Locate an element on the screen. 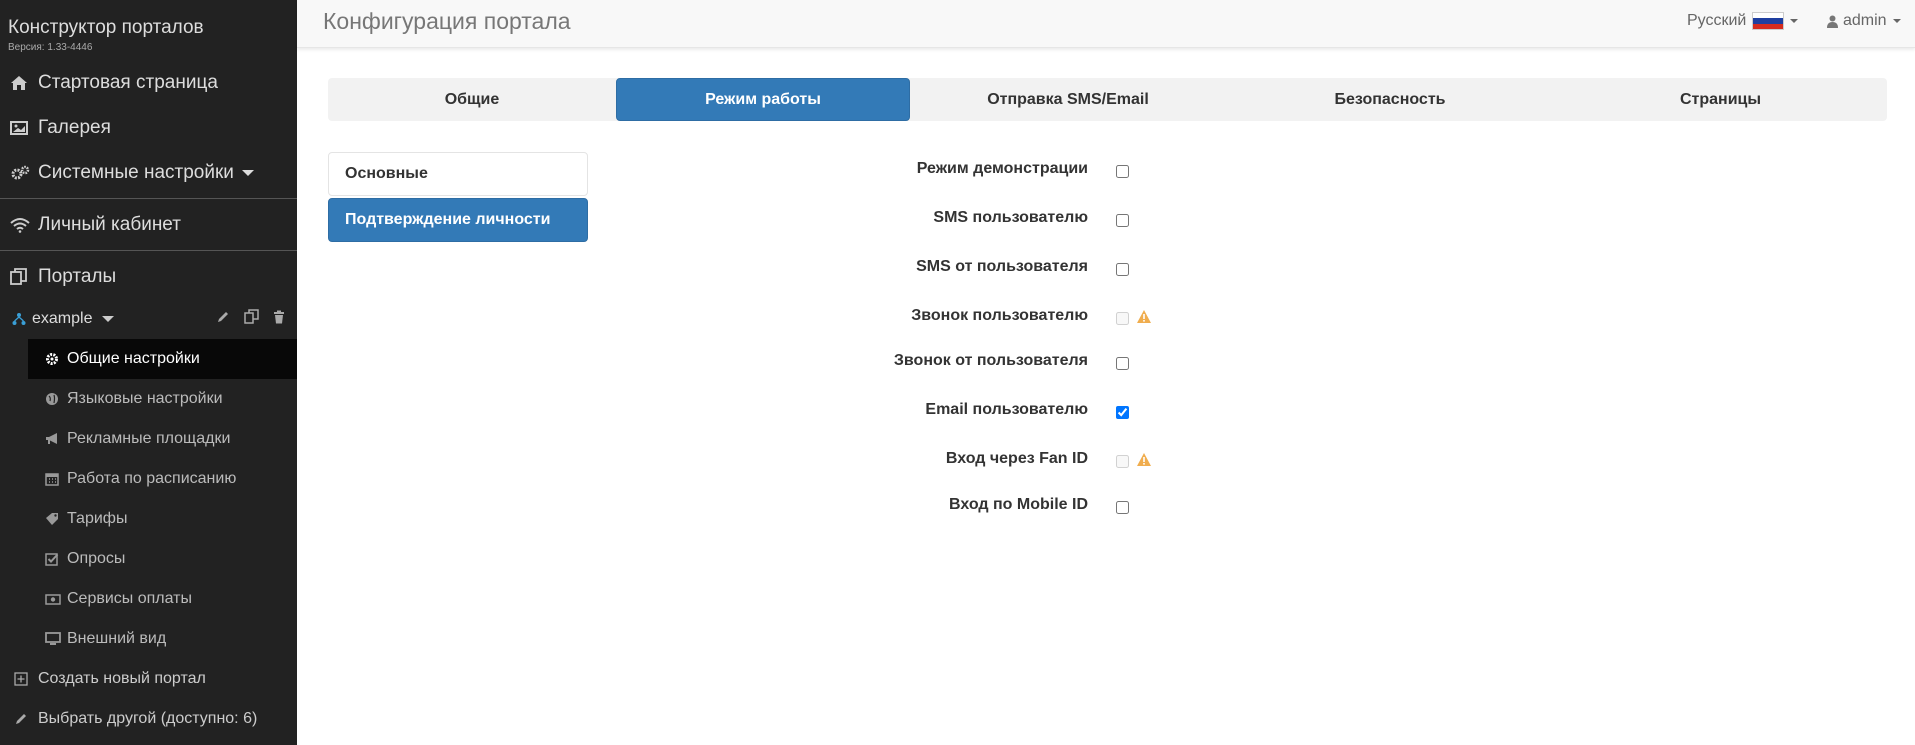 The height and width of the screenshot is (745, 1915). sidebar-item-appearance: Внешний вид is located at coordinates (162, 639).